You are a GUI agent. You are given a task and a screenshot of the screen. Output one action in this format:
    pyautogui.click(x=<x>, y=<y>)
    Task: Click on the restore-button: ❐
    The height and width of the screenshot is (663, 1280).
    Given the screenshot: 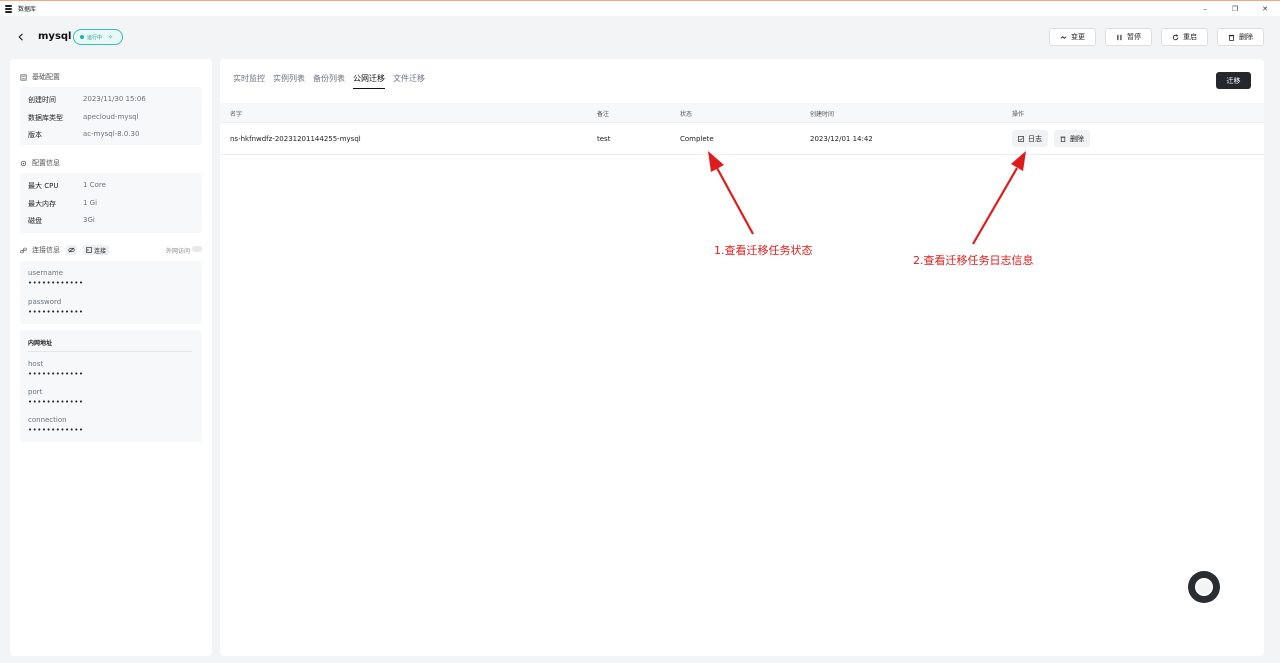 What is the action you would take?
    pyautogui.click(x=1235, y=8)
    